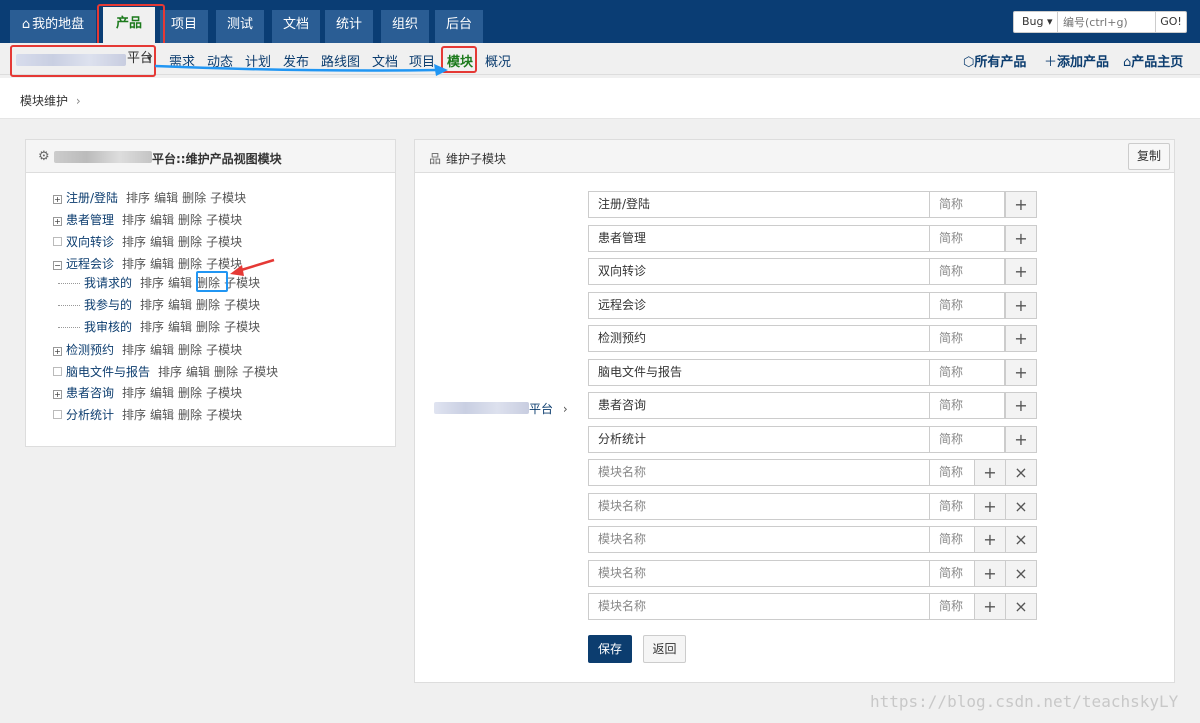 The width and height of the screenshot is (1200, 723). Describe the element at coordinates (759, 271) in the screenshot. I see `module-name-field: 双向转诊` at that location.